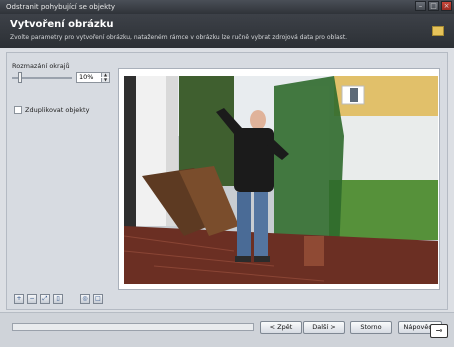 The width and height of the screenshot is (454, 347). I want to click on zoom-out-icon: −, so click(32, 299).